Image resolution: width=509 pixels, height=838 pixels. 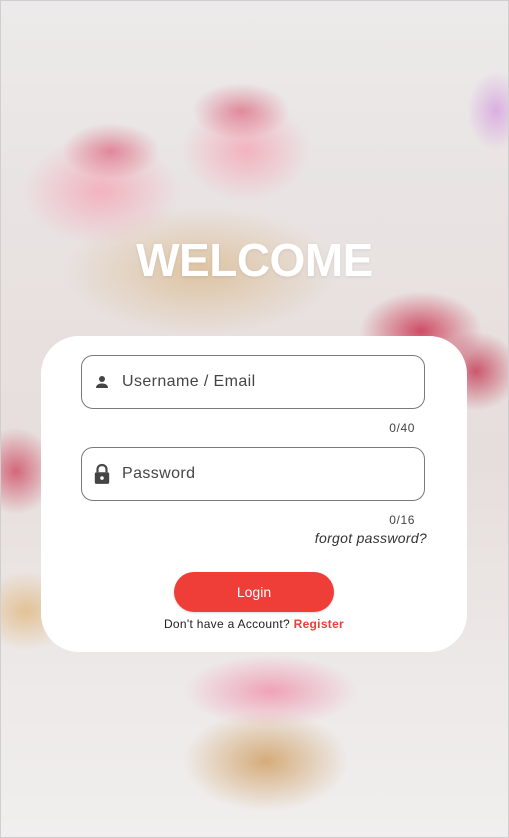 I want to click on register-link: Register, so click(x=319, y=624).